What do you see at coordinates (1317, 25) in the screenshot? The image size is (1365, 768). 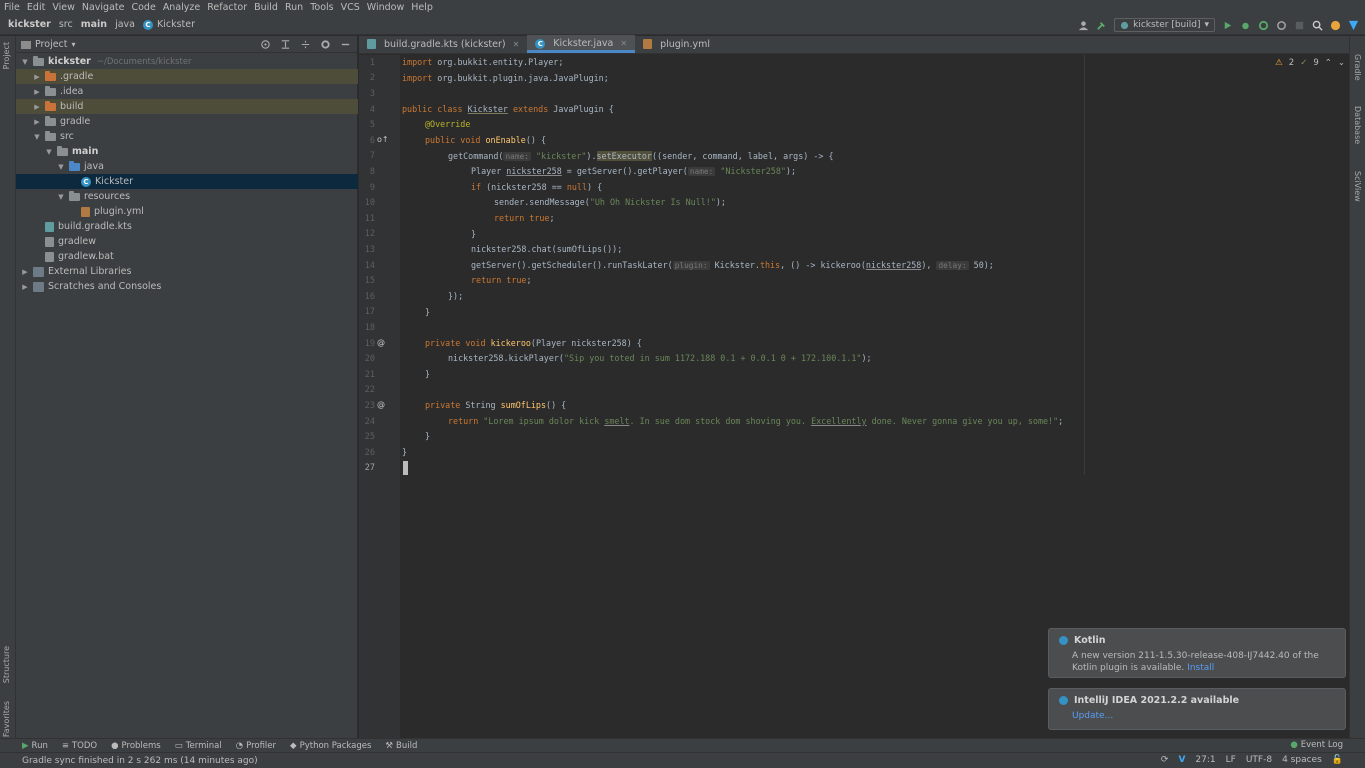 I see `search-icon` at bounding box center [1317, 25].